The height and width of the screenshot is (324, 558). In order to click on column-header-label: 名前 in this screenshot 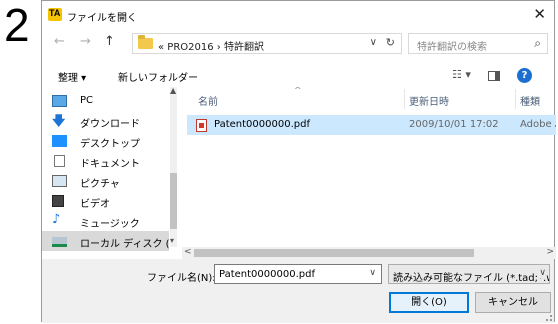, I will do `click(208, 102)`.